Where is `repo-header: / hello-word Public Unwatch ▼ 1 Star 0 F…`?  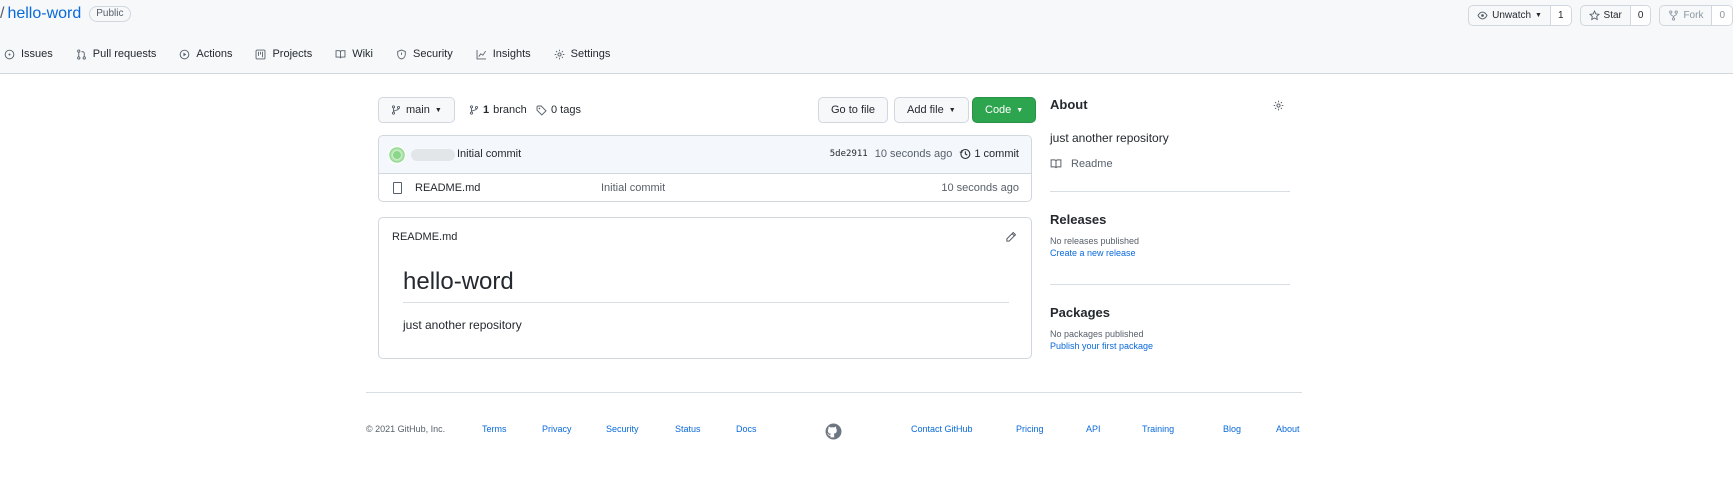 repo-header: / hello-word Public Unwatch ▼ 1 Star 0 F… is located at coordinates (866, 37).